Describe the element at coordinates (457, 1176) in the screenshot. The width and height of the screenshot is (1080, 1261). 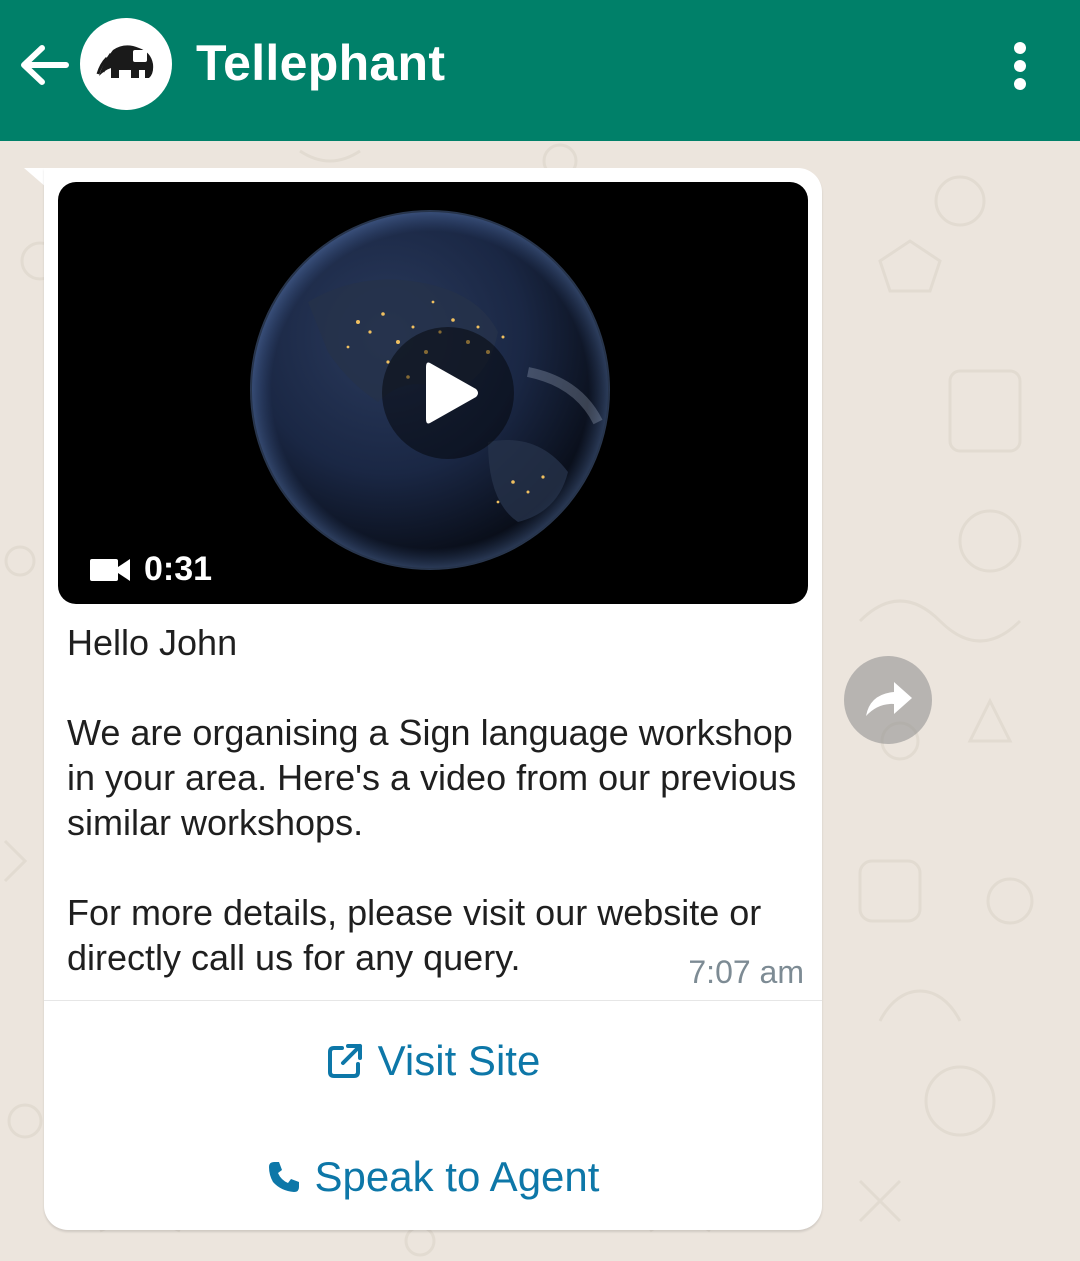
I see `speak-to-agent-label: Speak to Agent` at that location.